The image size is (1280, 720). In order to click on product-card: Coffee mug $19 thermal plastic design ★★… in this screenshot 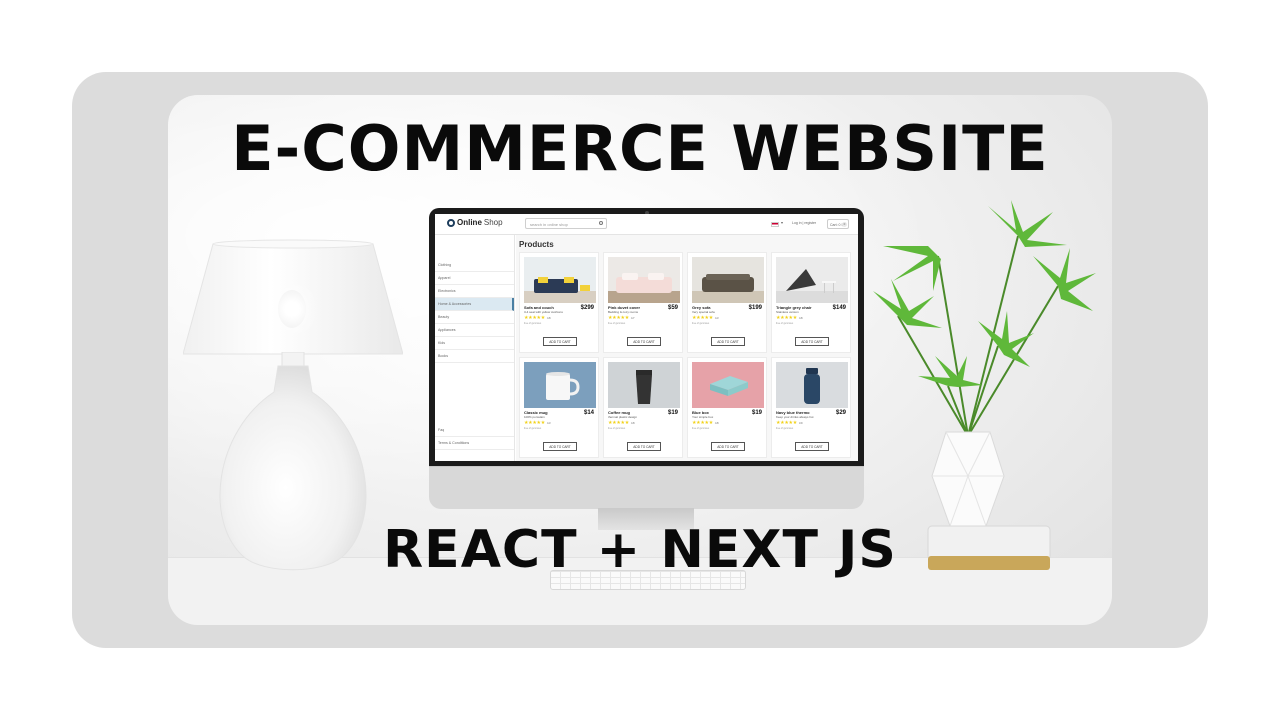, I will do `click(643, 407)`.